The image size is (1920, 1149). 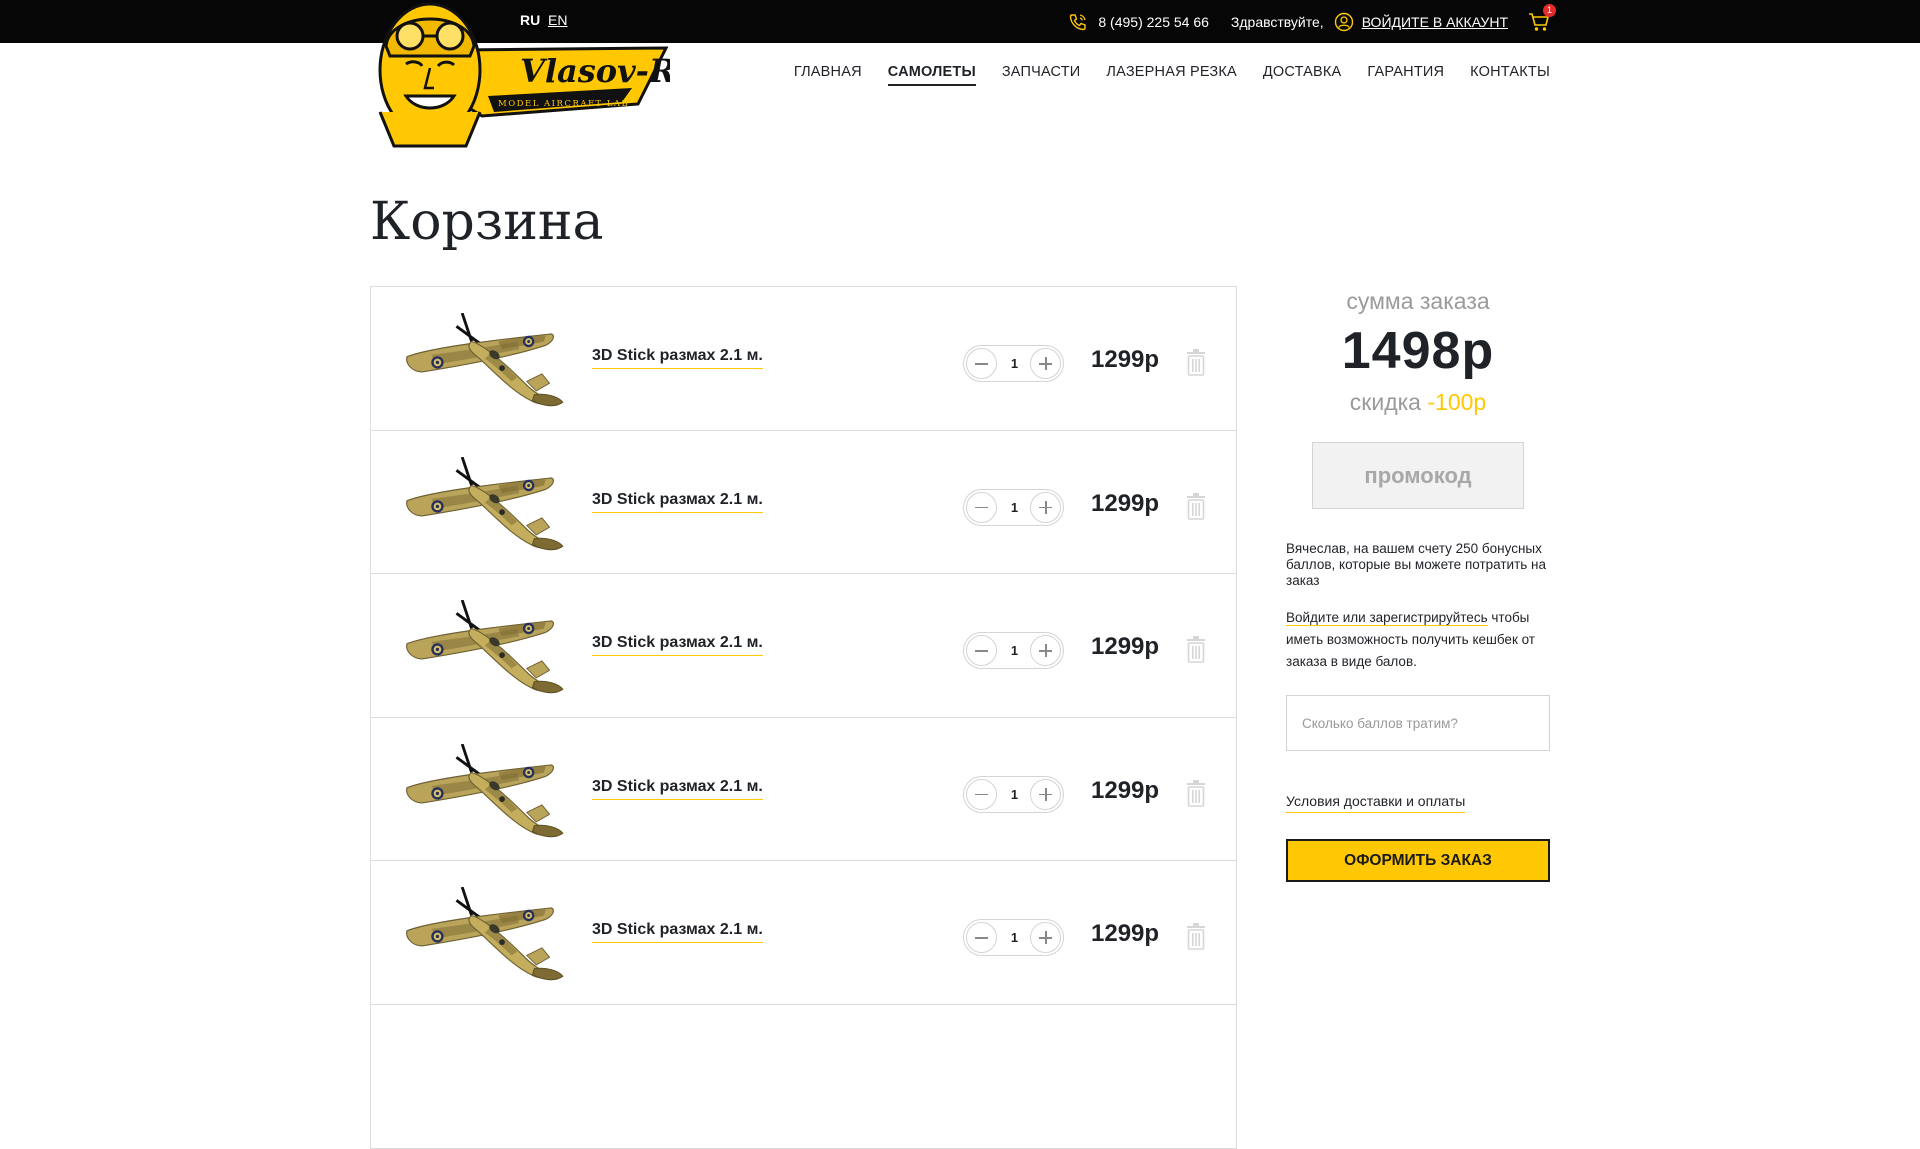 I want to click on checkout-button: ОФОРМИТЬ ЗАКАЗ, so click(x=1418, y=860).